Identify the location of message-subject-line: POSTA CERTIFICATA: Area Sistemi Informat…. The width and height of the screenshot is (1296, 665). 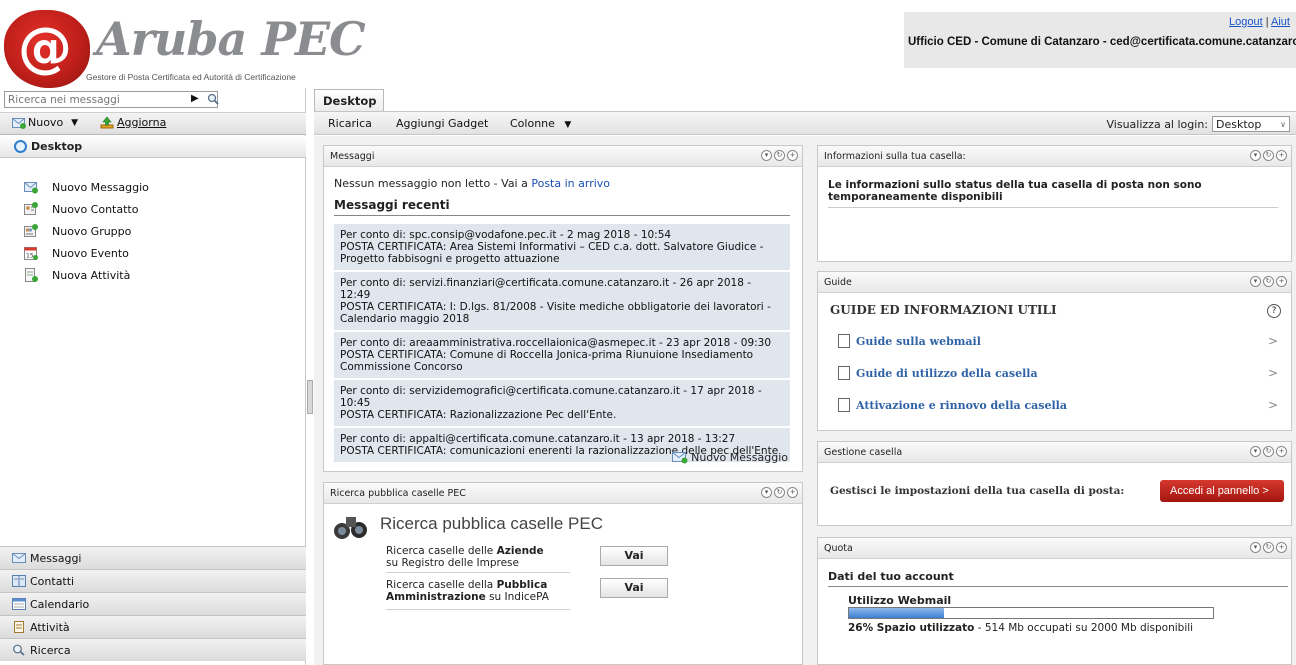
(552, 253).